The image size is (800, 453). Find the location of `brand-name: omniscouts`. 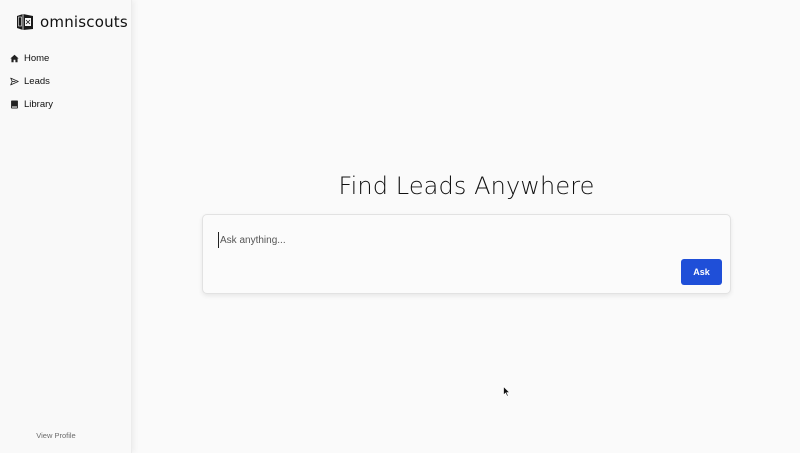

brand-name: omniscouts is located at coordinates (84, 22).